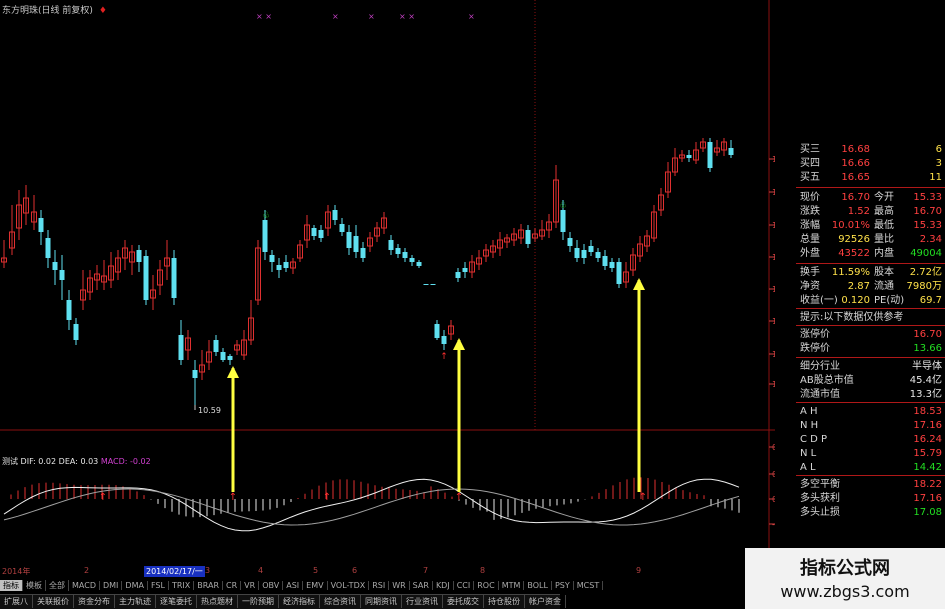  What do you see at coordinates (182, 585) in the screenshot?
I see `indicator-tab: TRIX` at bounding box center [182, 585].